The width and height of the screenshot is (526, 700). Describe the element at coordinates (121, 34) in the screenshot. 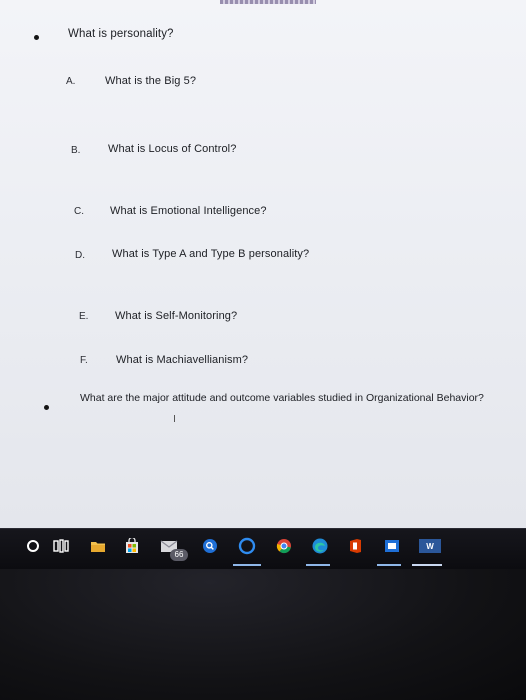

I see `question-personality: What is personality?` at that location.